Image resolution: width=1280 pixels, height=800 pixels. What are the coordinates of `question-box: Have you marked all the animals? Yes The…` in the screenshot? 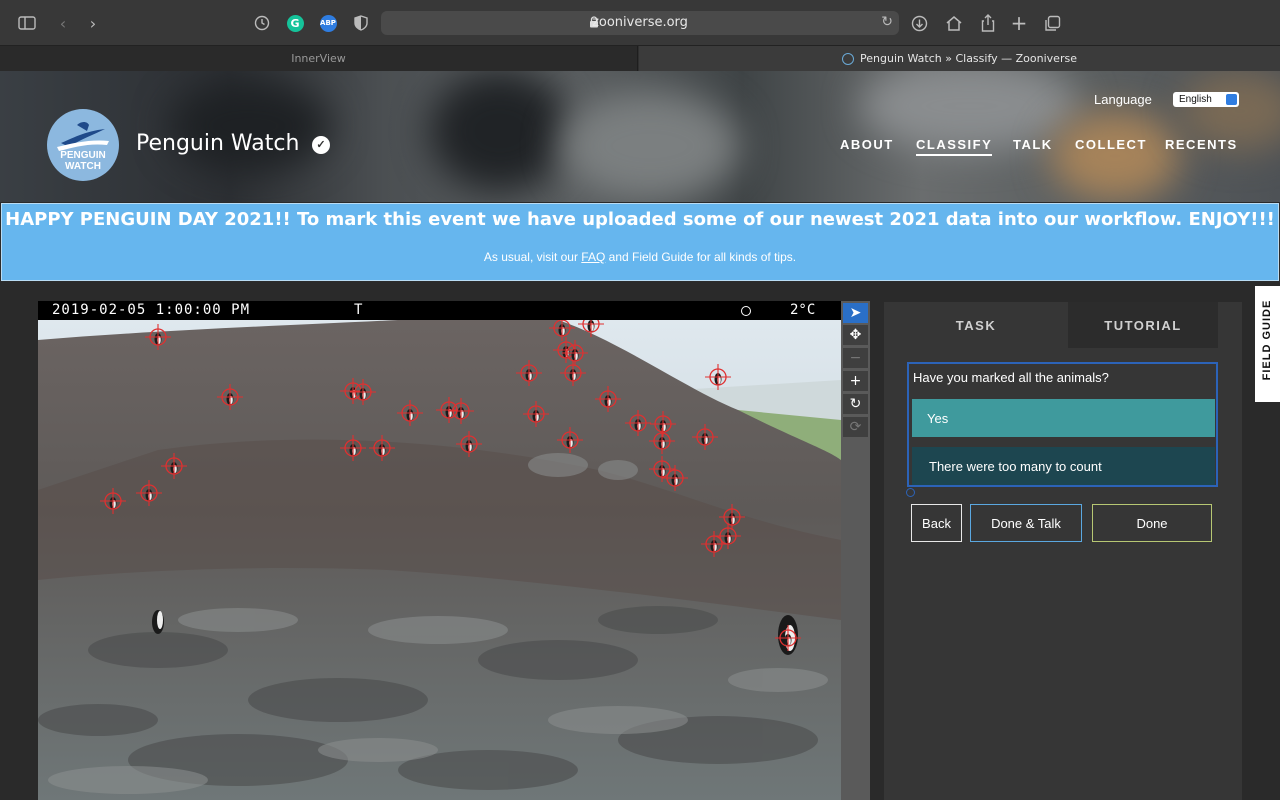 It's located at (1062, 424).